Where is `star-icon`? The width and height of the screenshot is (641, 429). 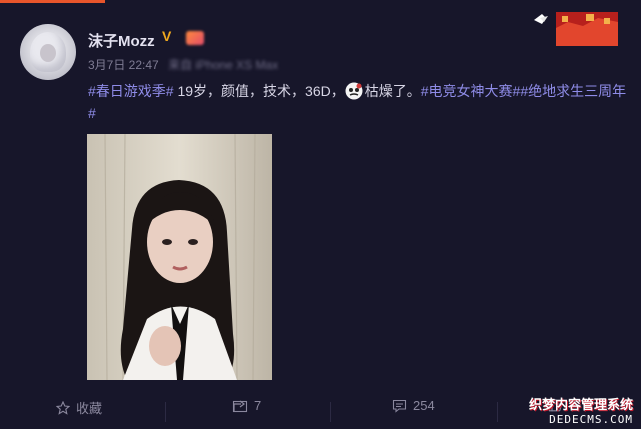 star-icon is located at coordinates (63, 407).